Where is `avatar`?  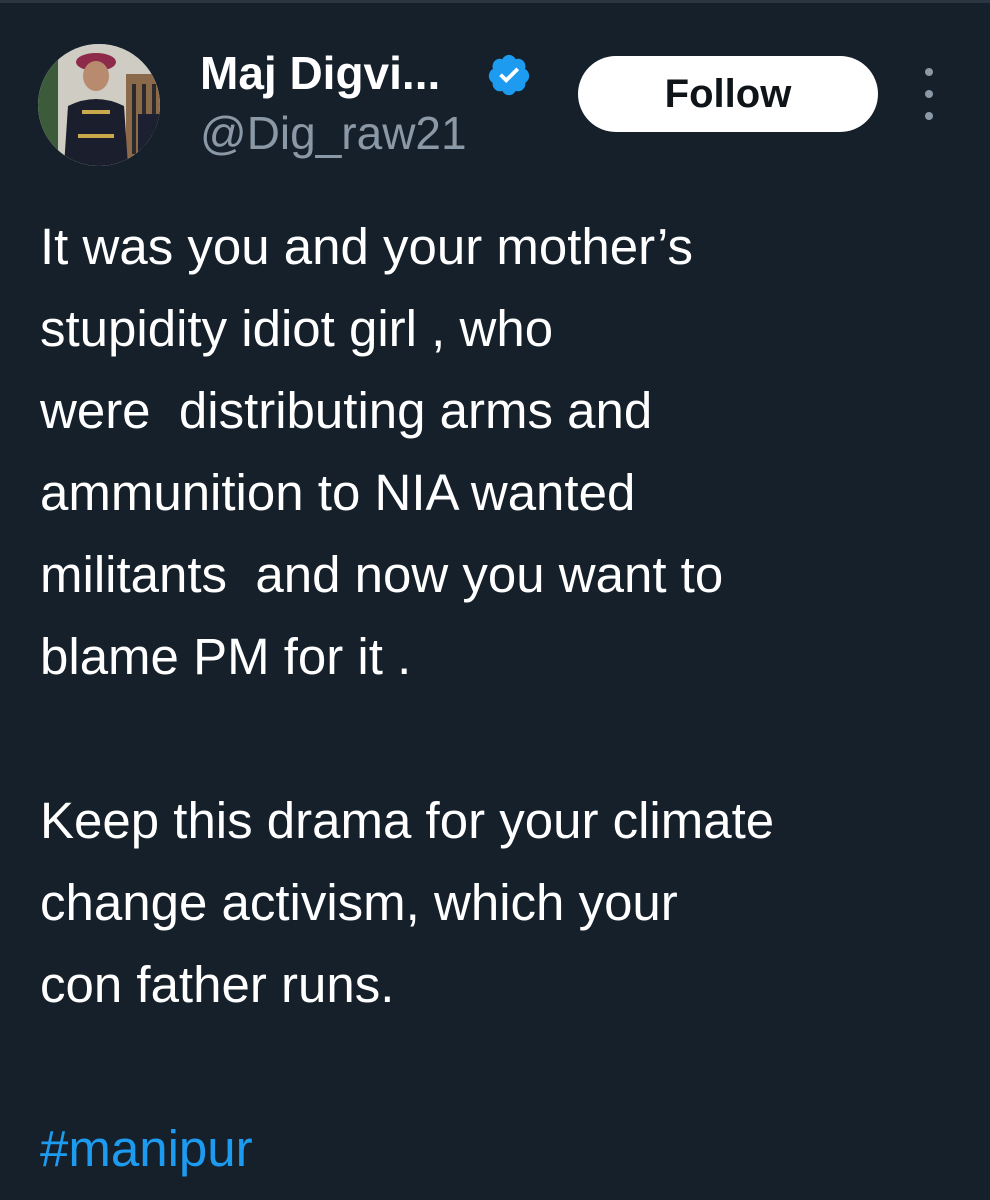
avatar is located at coordinates (99, 105).